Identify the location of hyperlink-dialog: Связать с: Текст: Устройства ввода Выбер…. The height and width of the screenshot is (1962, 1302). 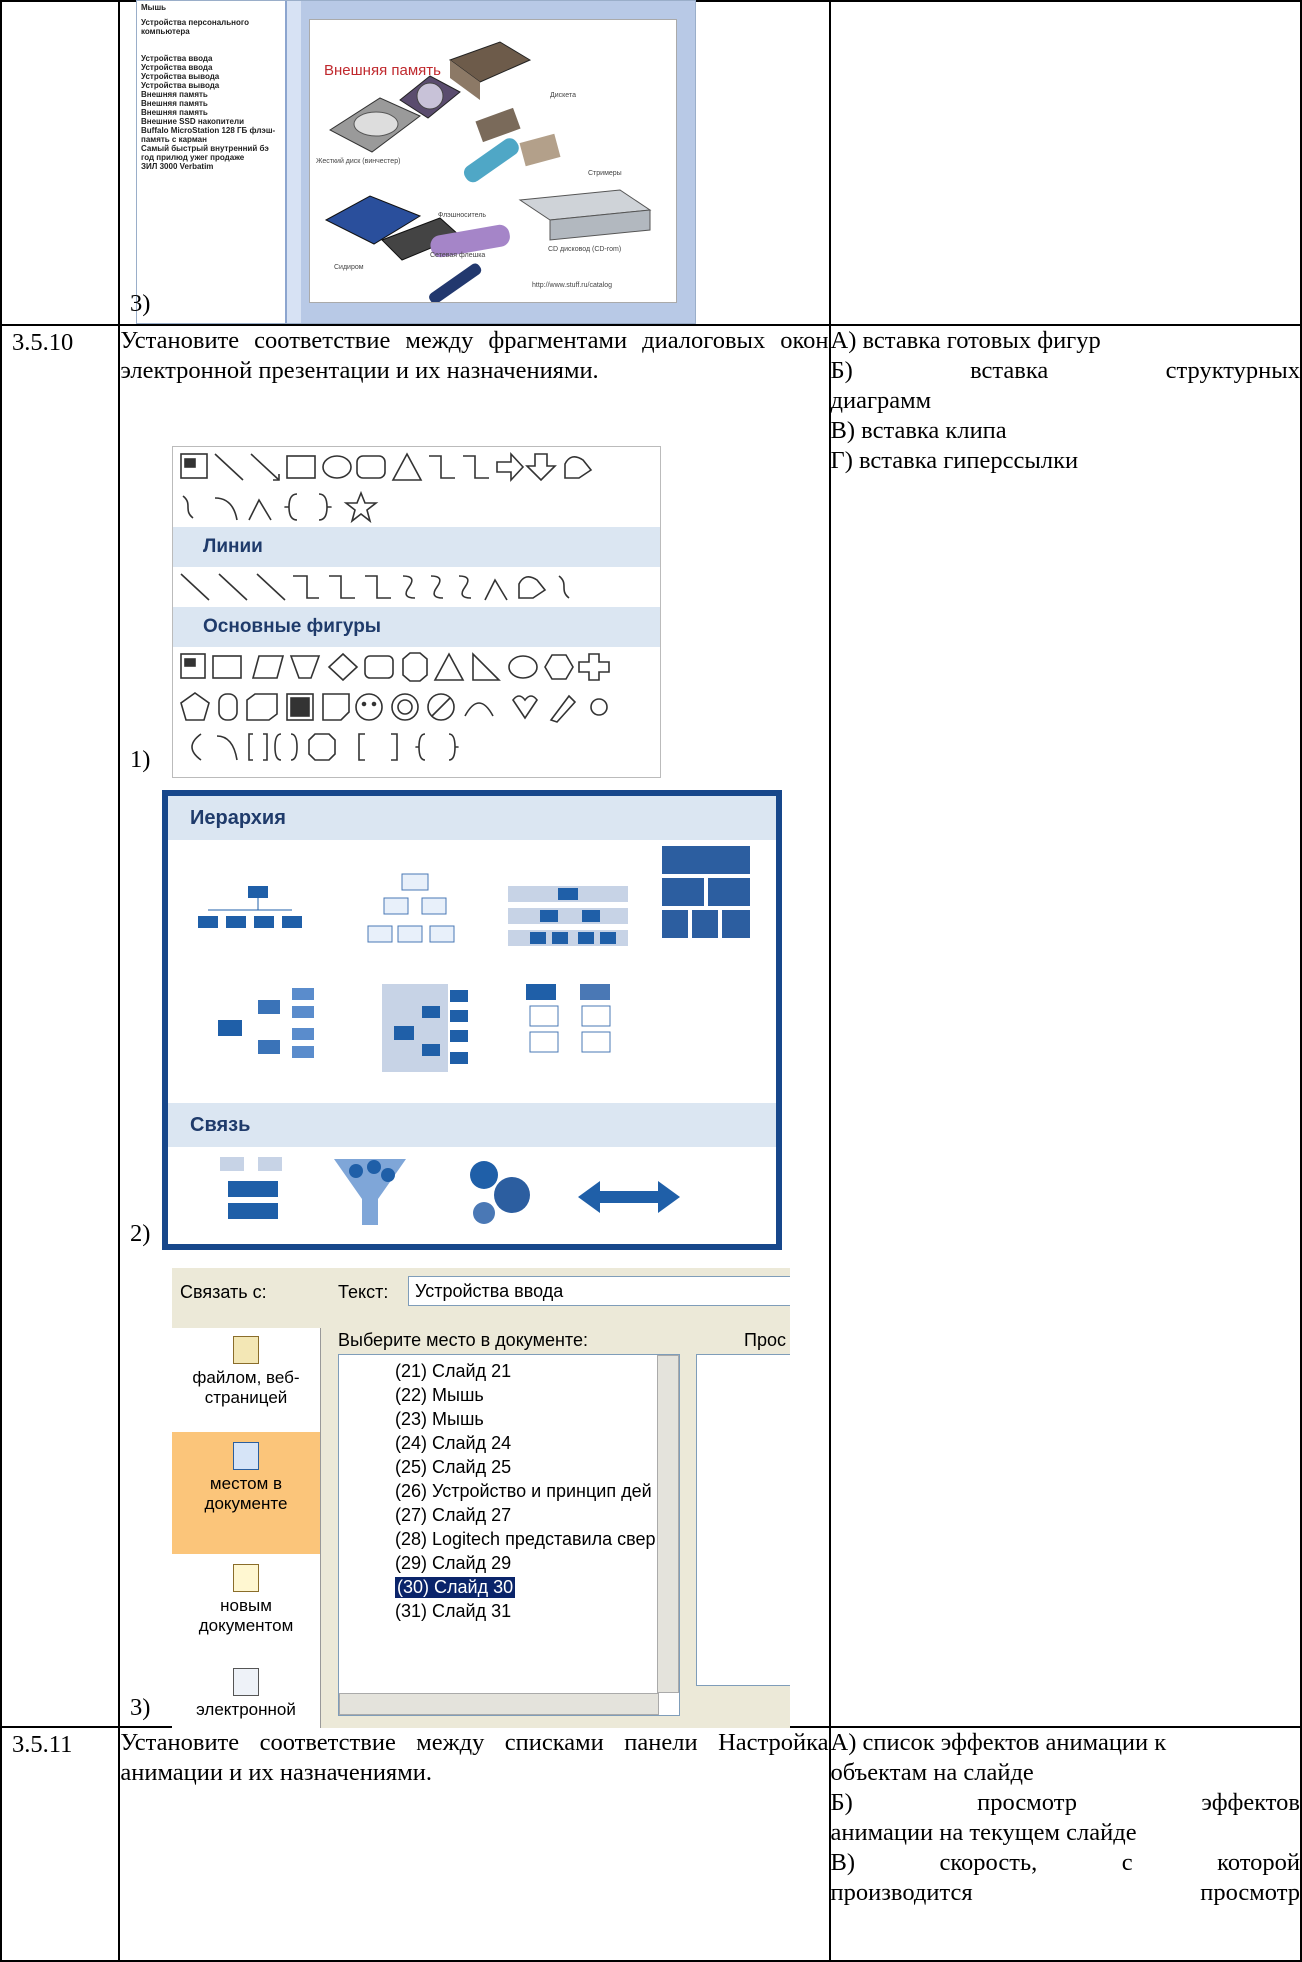
(481, 1498).